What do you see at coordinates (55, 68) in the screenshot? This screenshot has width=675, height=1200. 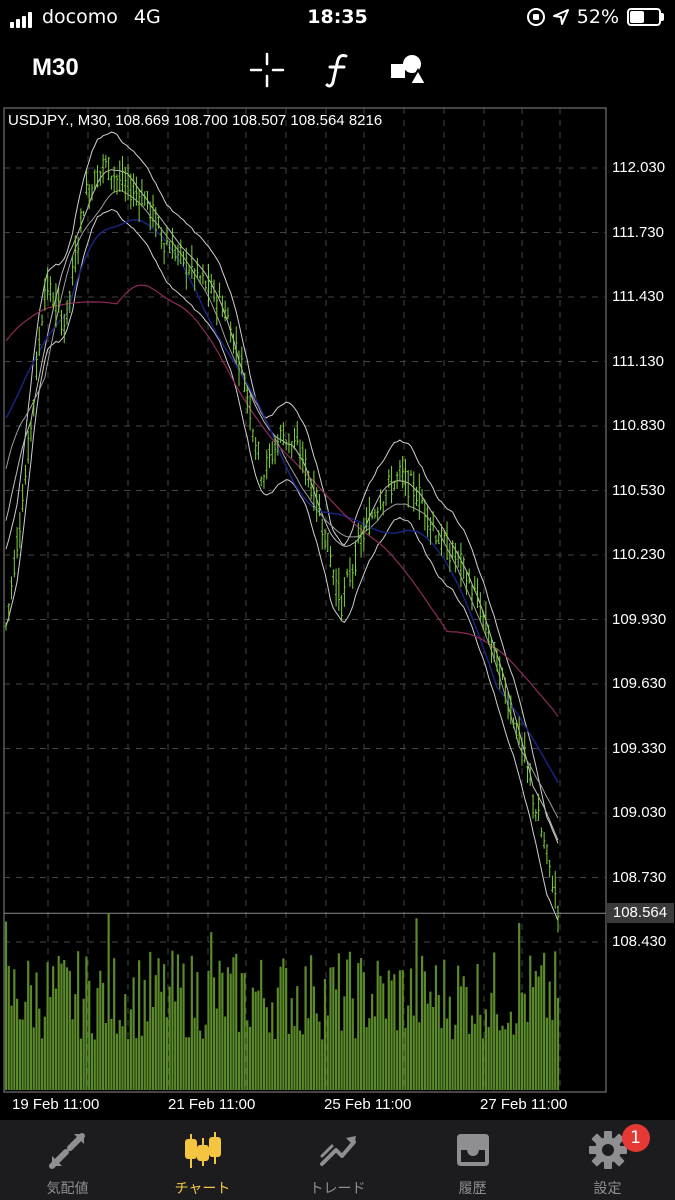 I see `timeframe-button: M30` at bounding box center [55, 68].